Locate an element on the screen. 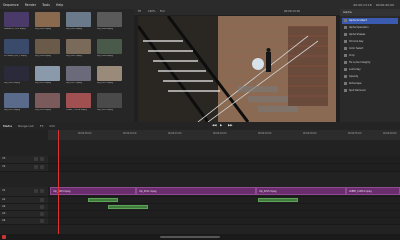  menu-help: Help is located at coordinates (59, 5).